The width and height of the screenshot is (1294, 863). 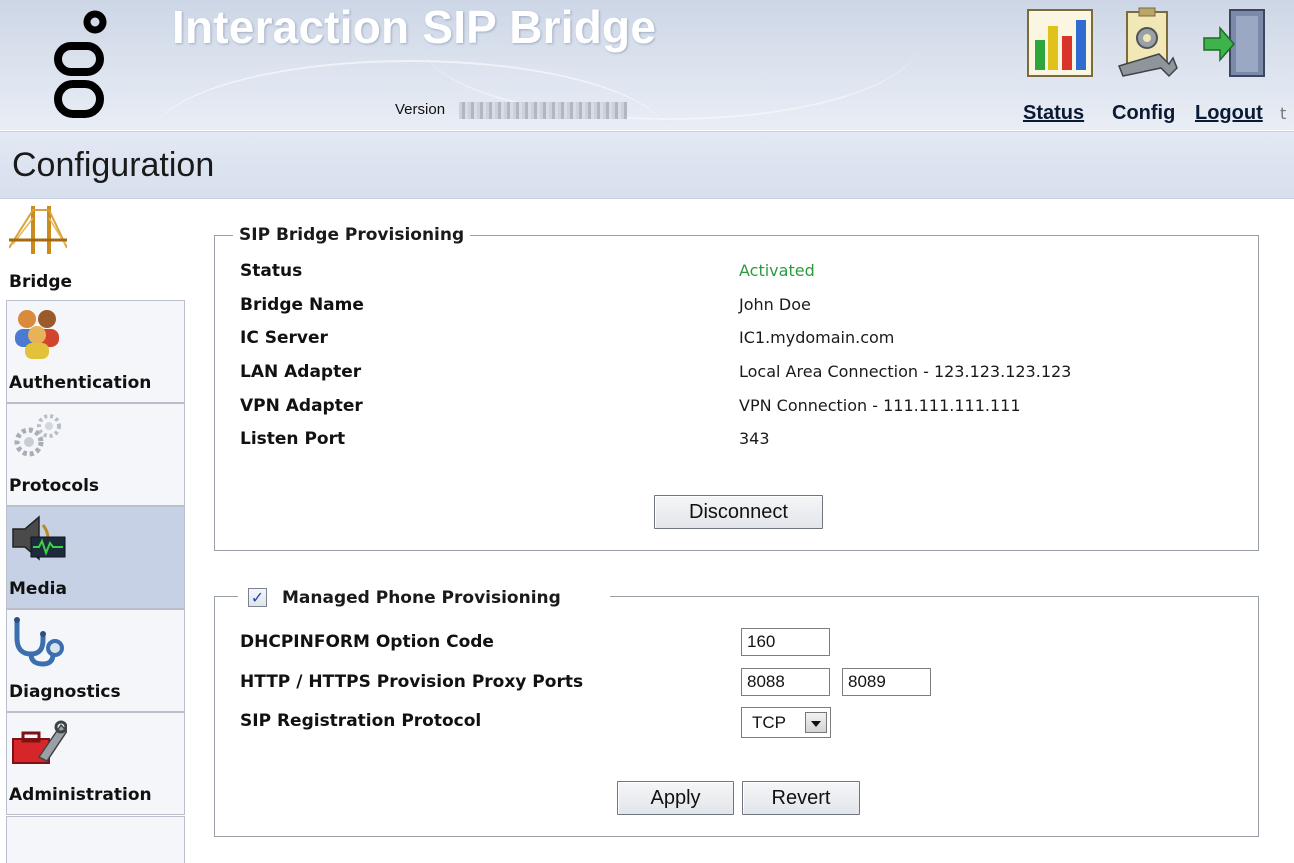 What do you see at coordinates (886, 682) in the screenshot?
I see `https-proxy-port-input: 8089` at bounding box center [886, 682].